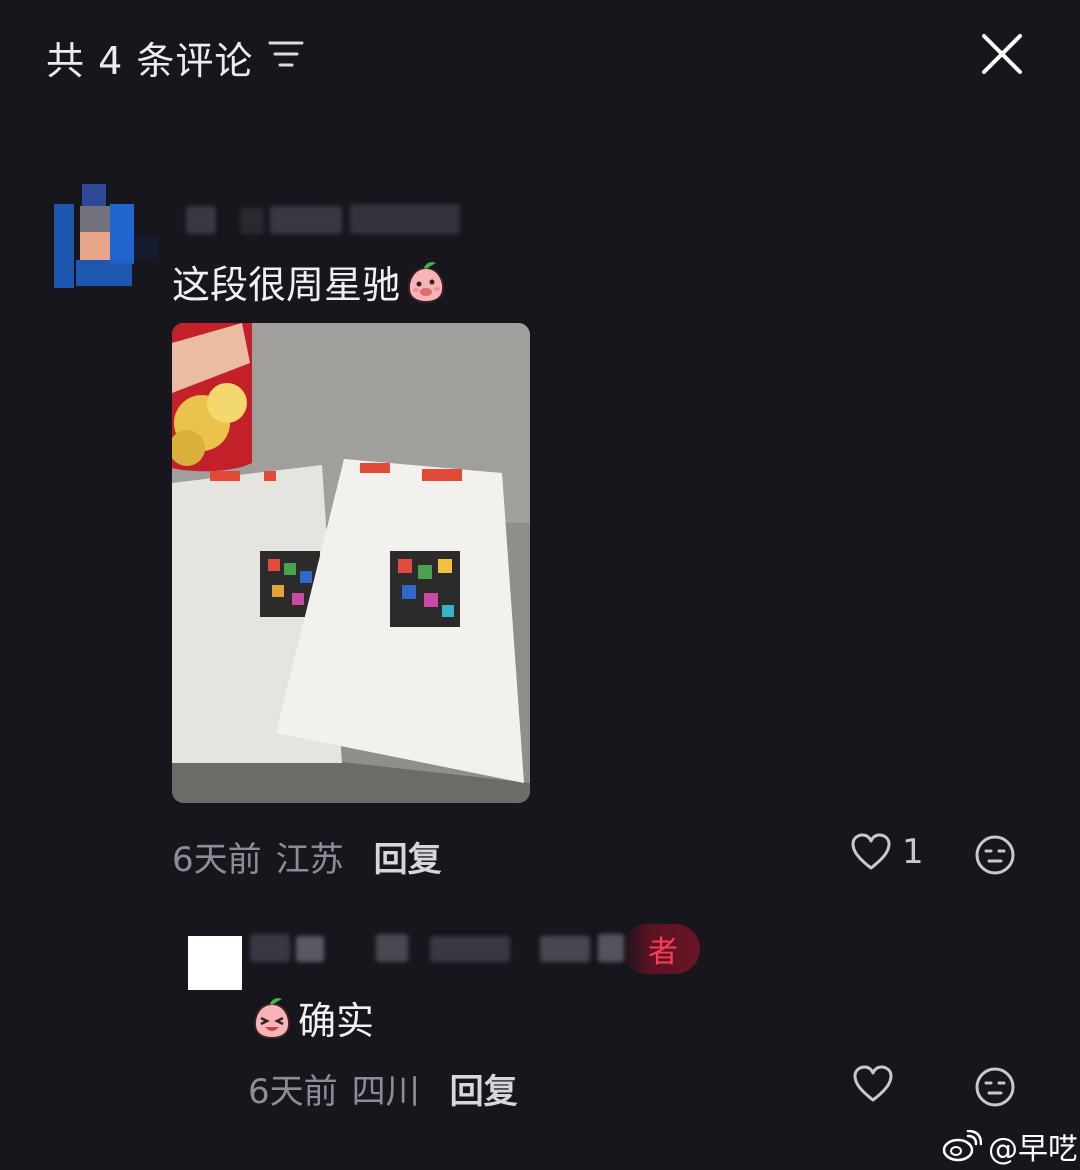  I want to click on reply-time: 6天前, so click(293, 1092).